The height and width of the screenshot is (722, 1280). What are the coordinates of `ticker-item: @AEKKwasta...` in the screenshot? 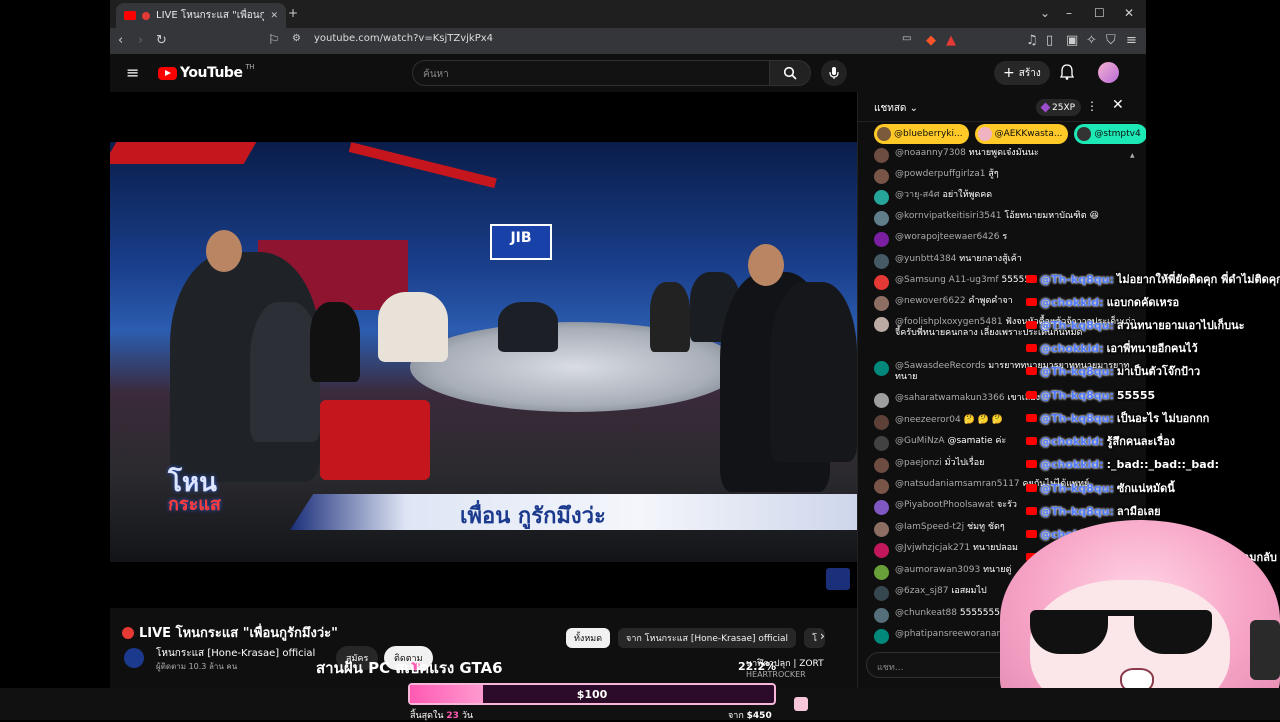 It's located at (1021, 134).